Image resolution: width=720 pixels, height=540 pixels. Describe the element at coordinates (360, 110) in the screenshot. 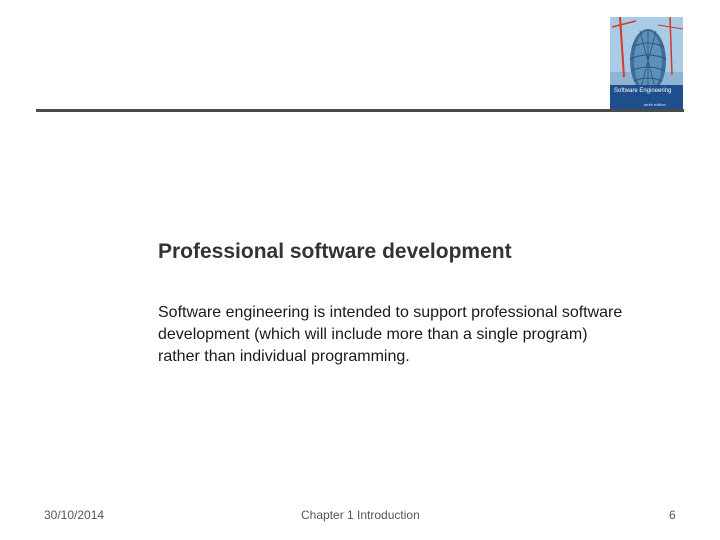

I see `header-divider` at that location.